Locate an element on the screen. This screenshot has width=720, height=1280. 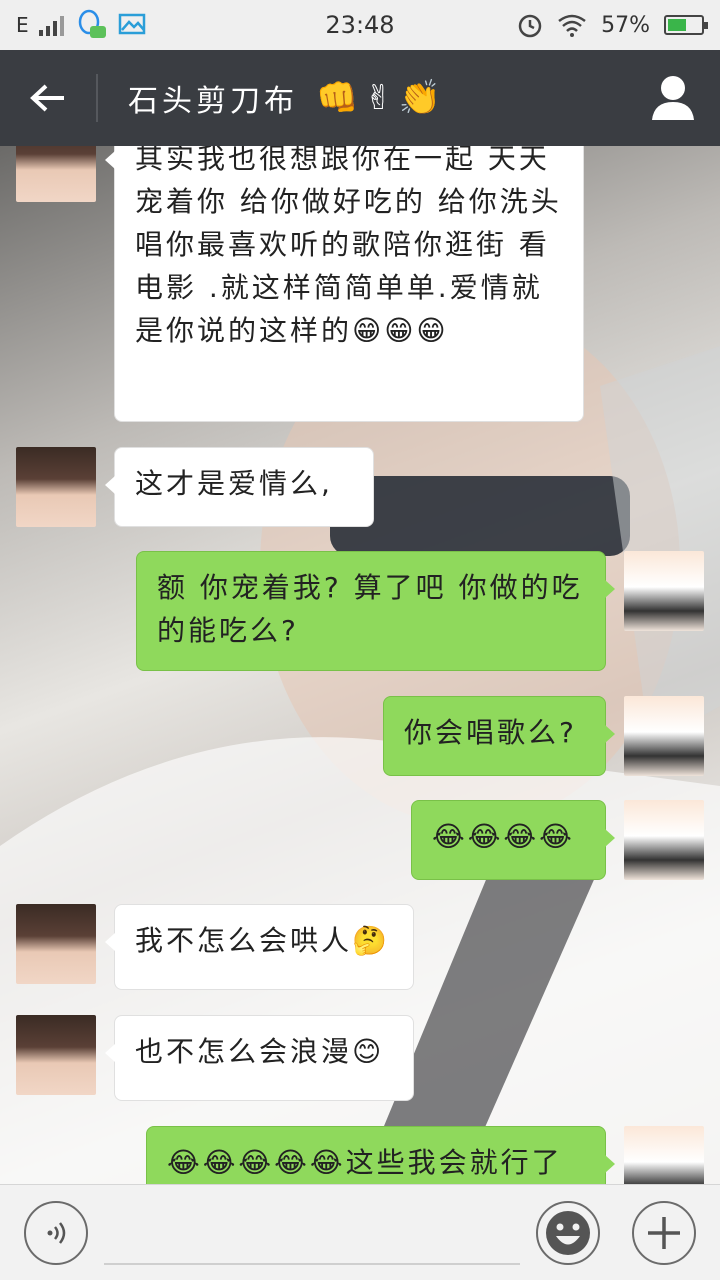
chat-header: 石头剪刀布 👊✌👏 is located at coordinates (360, 98).